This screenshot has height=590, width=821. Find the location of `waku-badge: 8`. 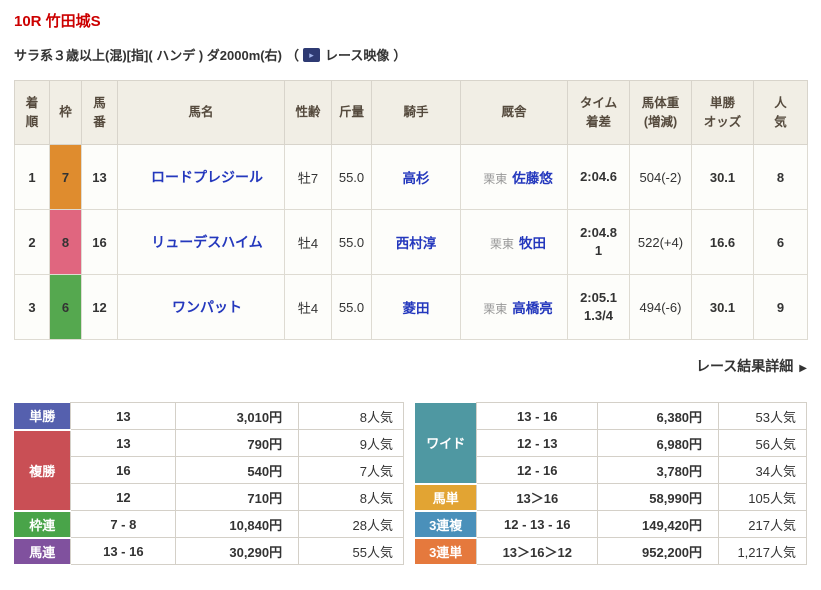

waku-badge: 8 is located at coordinates (65, 242).